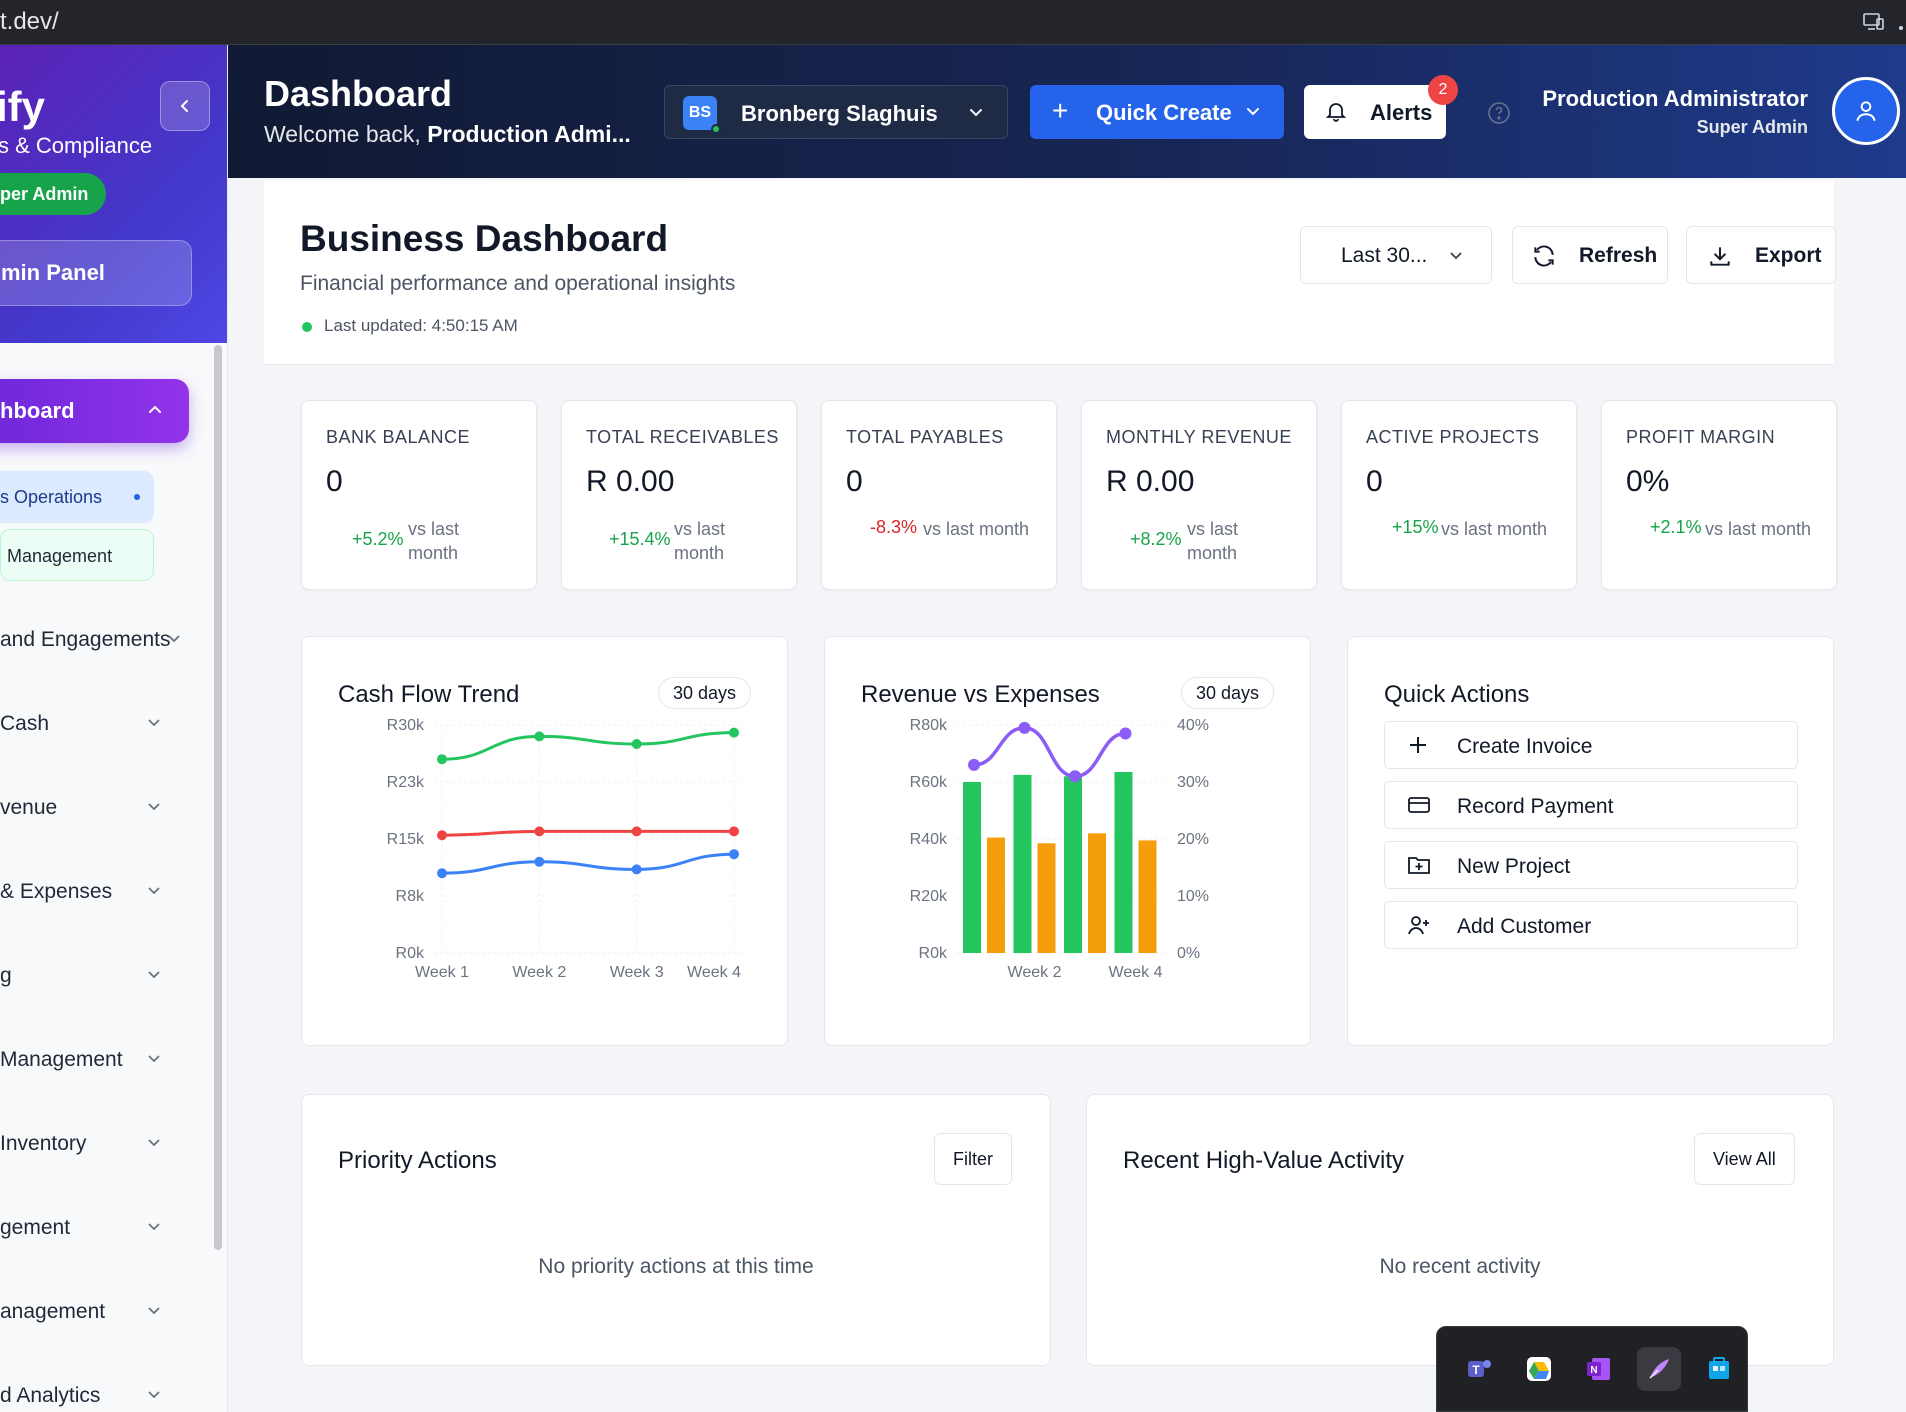 The width and height of the screenshot is (1906, 1412). What do you see at coordinates (637, 972) in the screenshot?
I see `x-tick-label: Week 3` at bounding box center [637, 972].